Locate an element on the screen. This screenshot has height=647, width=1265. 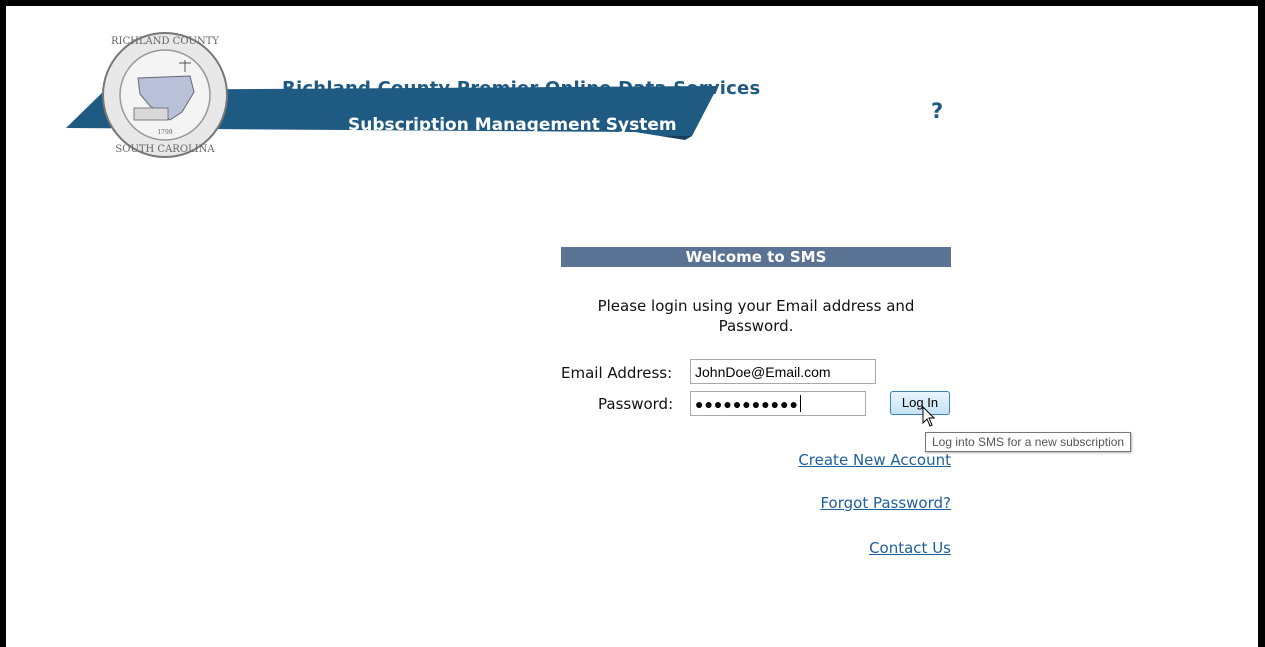
contact-us-link: Contact Us is located at coordinates (910, 548).